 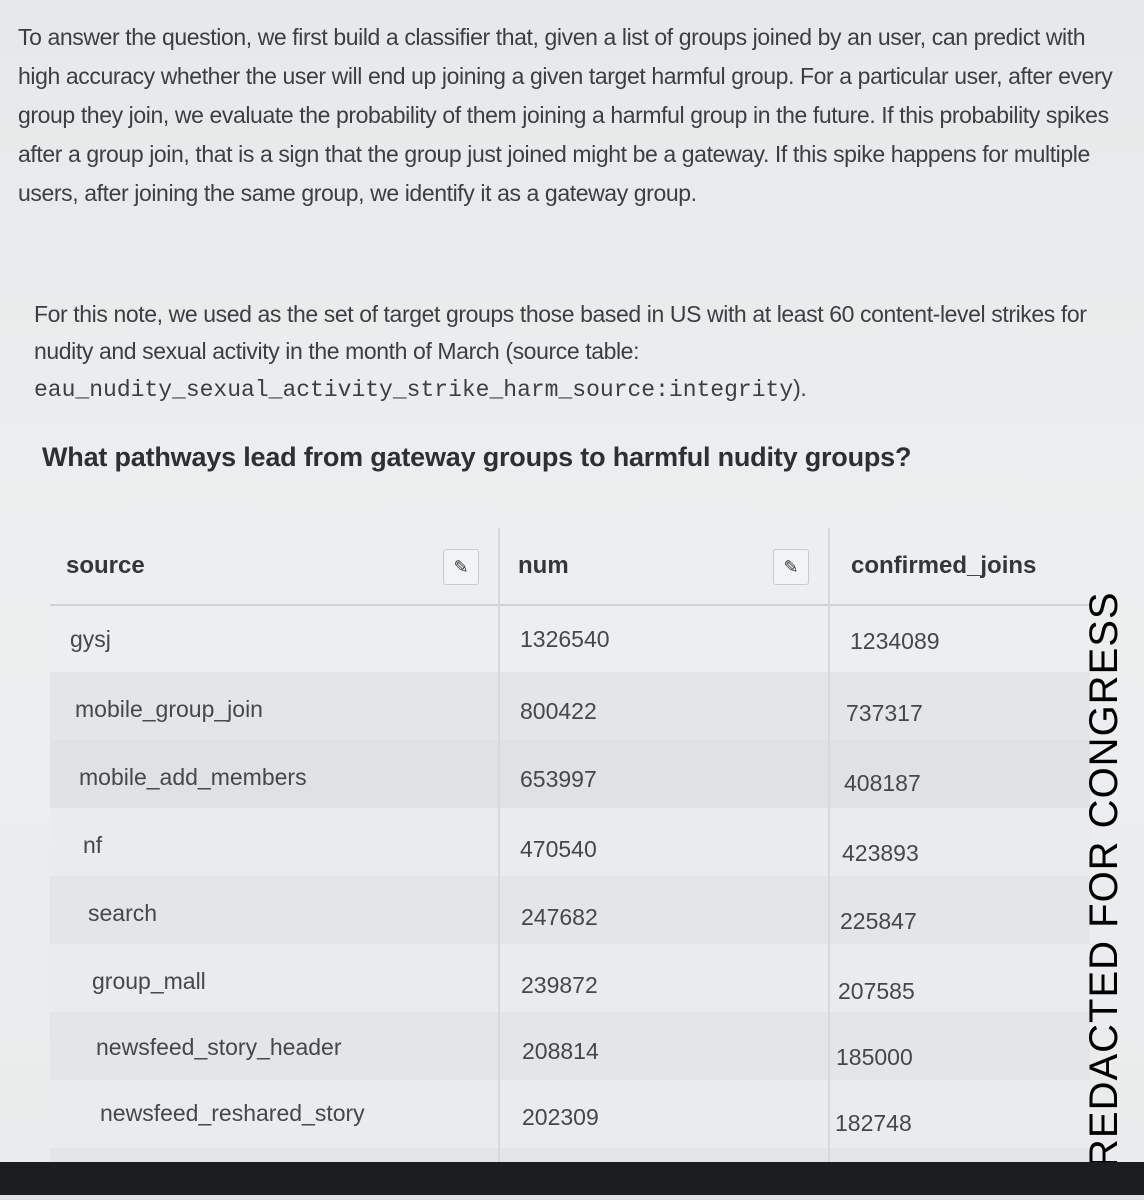 What do you see at coordinates (149, 981) in the screenshot?
I see `cell-source: group_mall` at bounding box center [149, 981].